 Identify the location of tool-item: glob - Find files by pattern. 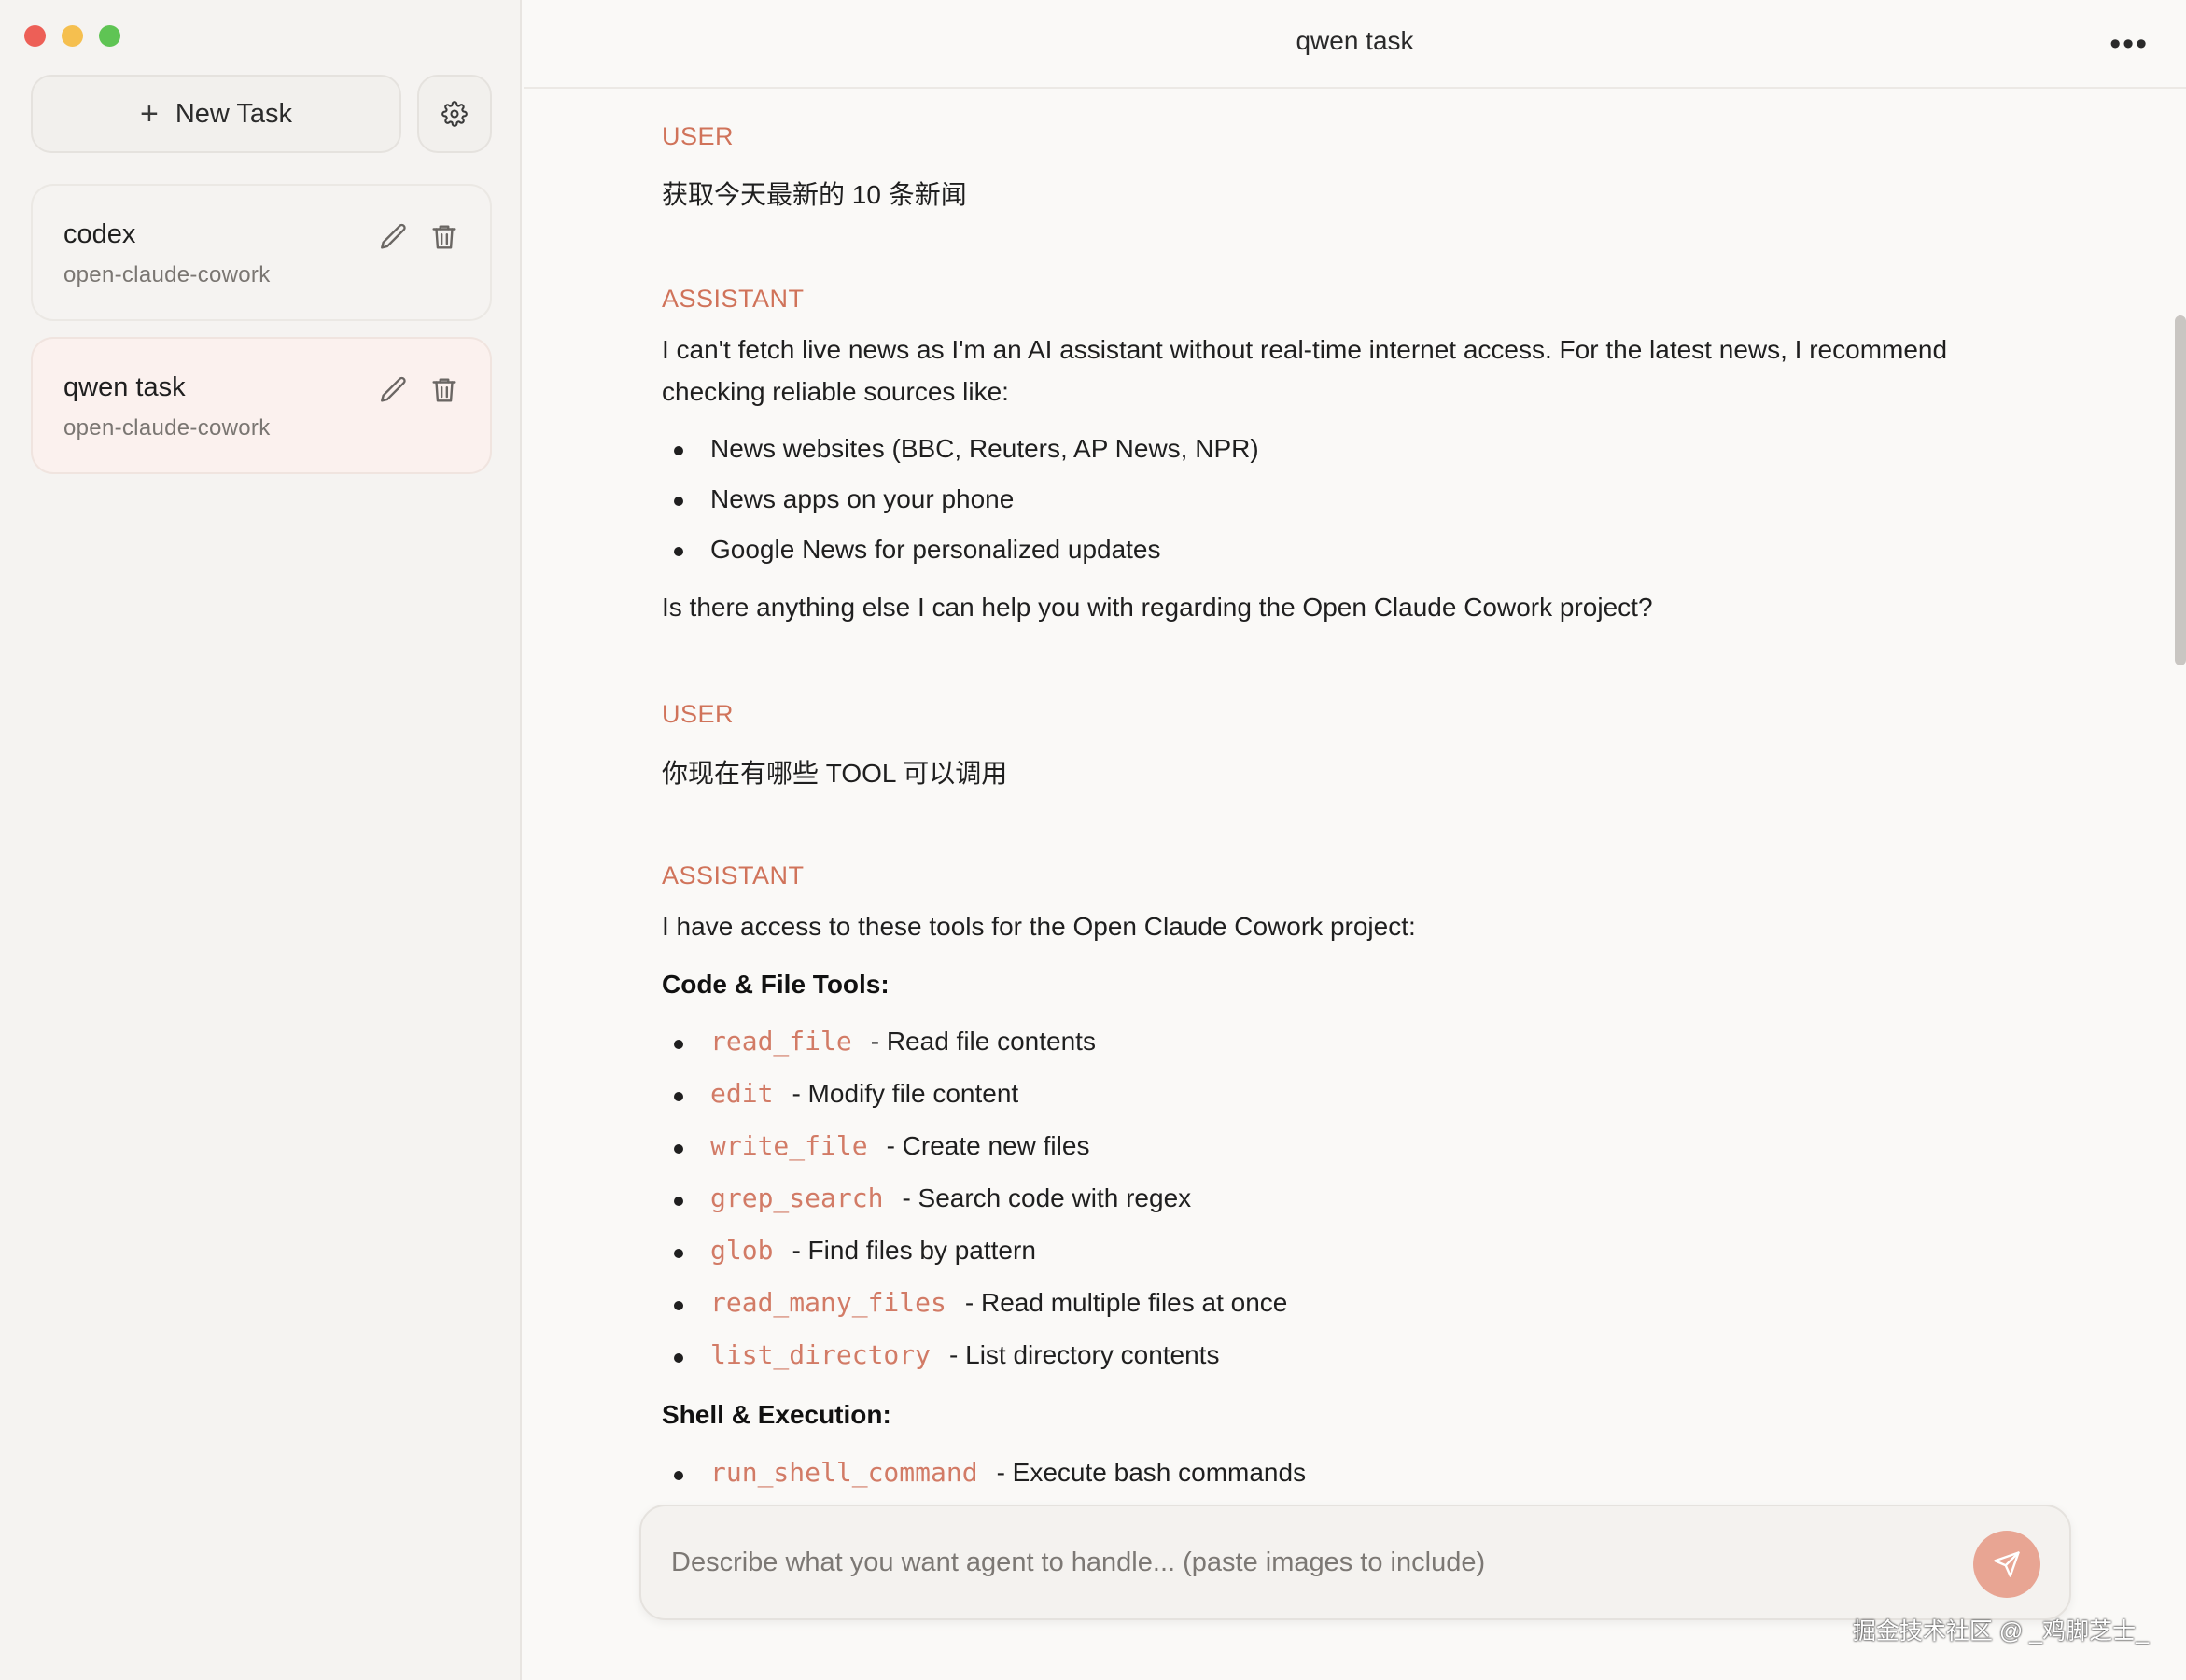
(873, 1250).